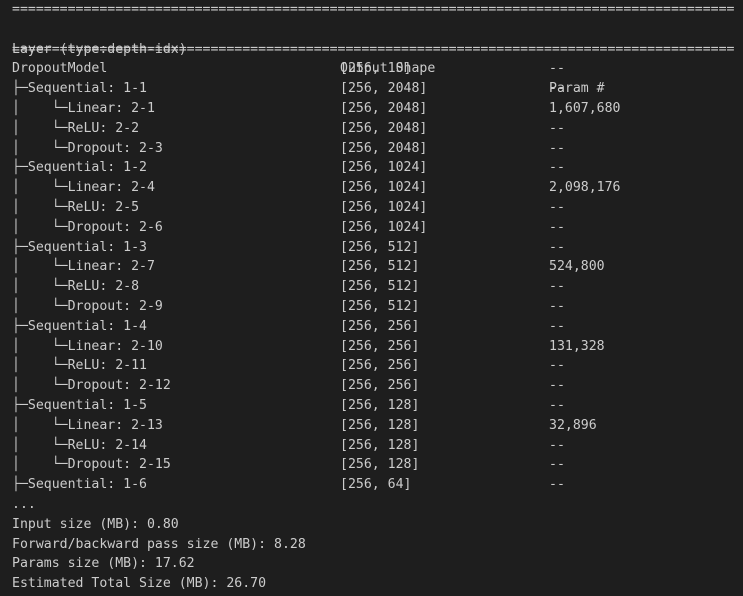 The image size is (743, 596). What do you see at coordinates (87, 346) in the screenshot?
I see `layer-name: │ └─Linear: 2-10` at bounding box center [87, 346].